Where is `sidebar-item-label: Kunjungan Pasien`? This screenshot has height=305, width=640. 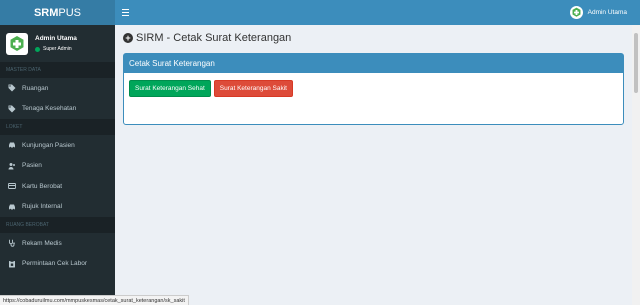 sidebar-item-label: Kunjungan Pasien is located at coordinates (48, 145).